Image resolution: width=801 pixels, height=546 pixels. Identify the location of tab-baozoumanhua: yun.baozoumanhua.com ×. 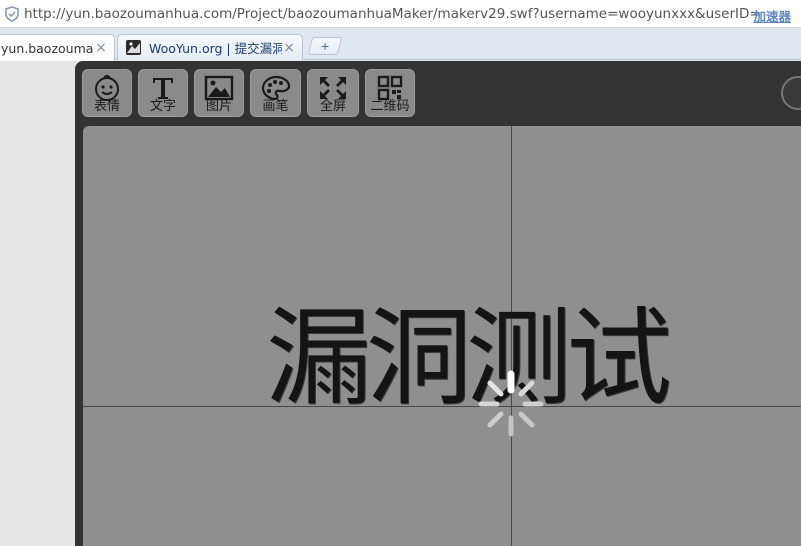
(57, 47).